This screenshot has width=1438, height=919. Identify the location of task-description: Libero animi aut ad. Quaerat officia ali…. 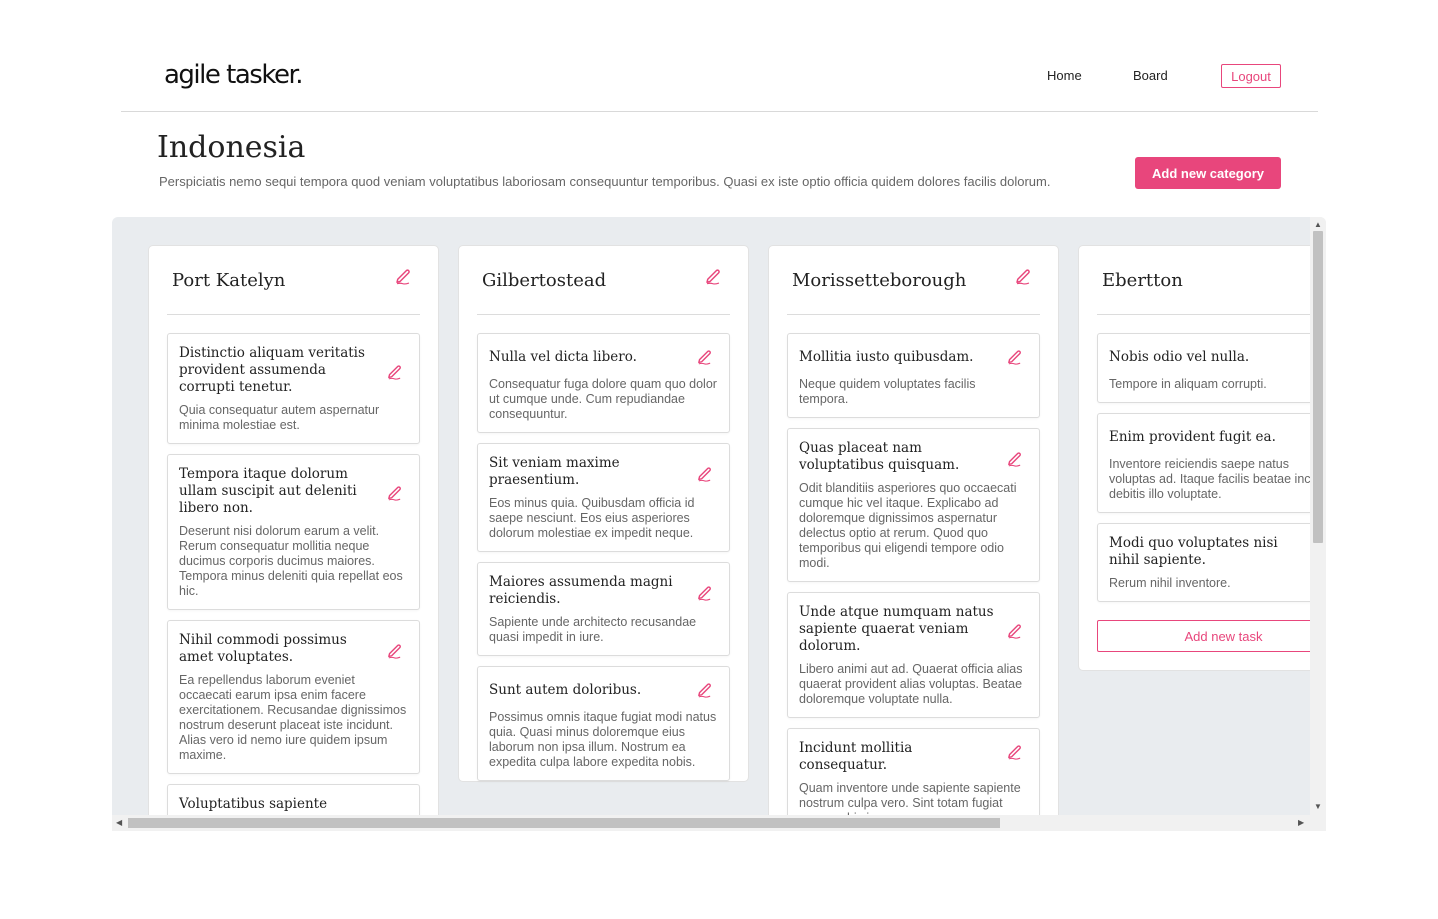
(911, 684).